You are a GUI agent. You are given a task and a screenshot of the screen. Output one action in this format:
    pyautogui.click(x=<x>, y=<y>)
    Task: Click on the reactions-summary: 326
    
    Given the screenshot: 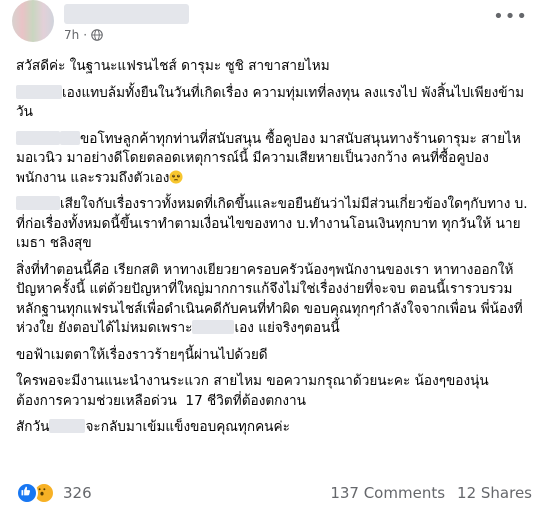 What is the action you would take?
    pyautogui.click(x=54, y=493)
    